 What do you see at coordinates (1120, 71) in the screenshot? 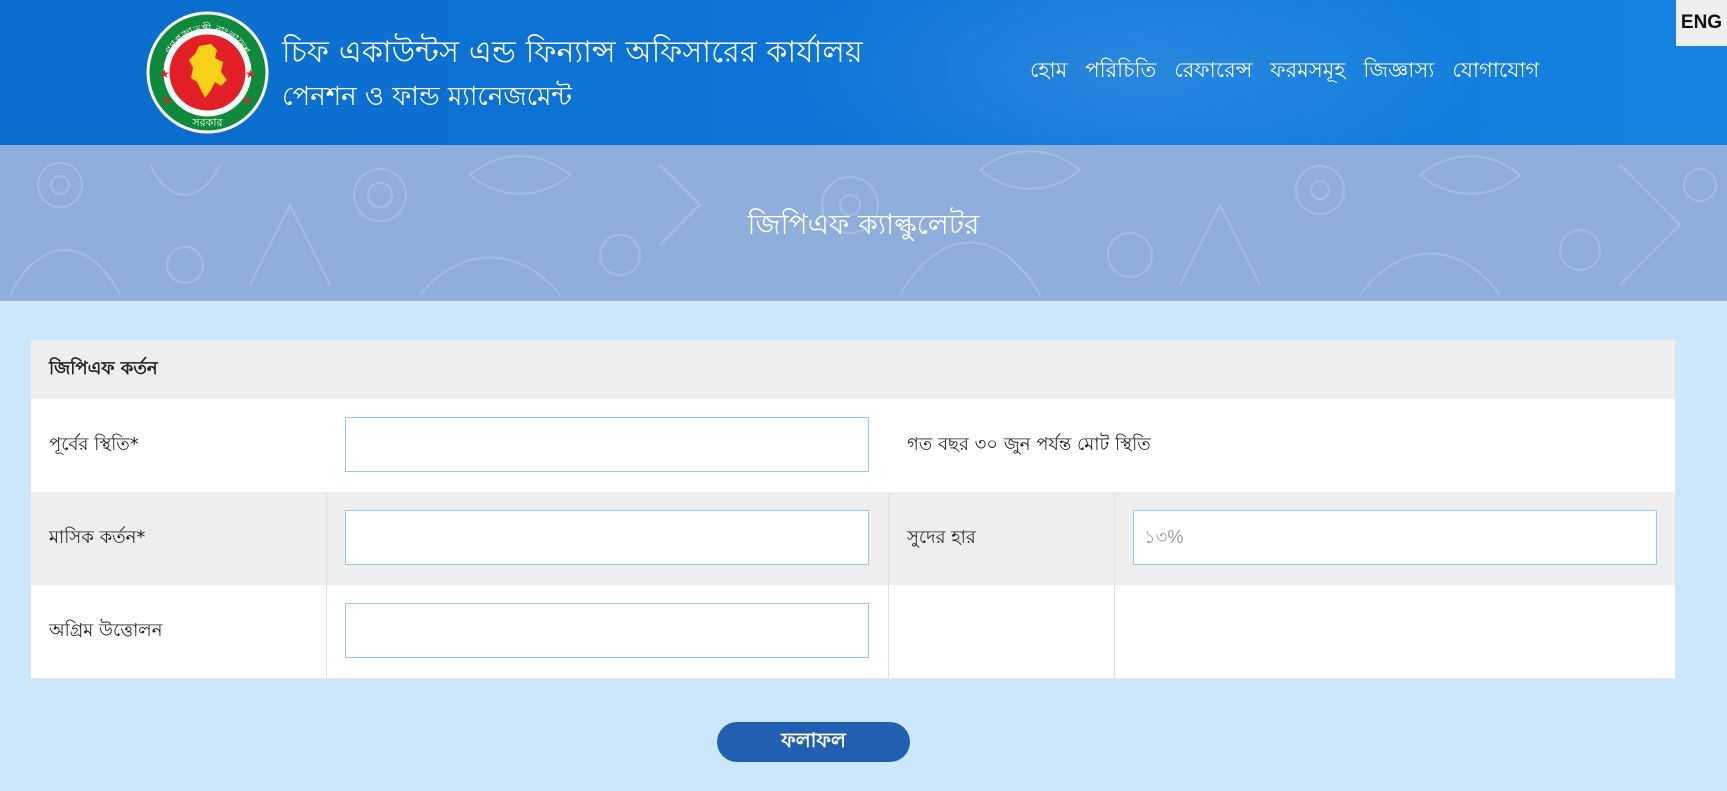
I see `nav-about: পরিচিতি` at bounding box center [1120, 71].